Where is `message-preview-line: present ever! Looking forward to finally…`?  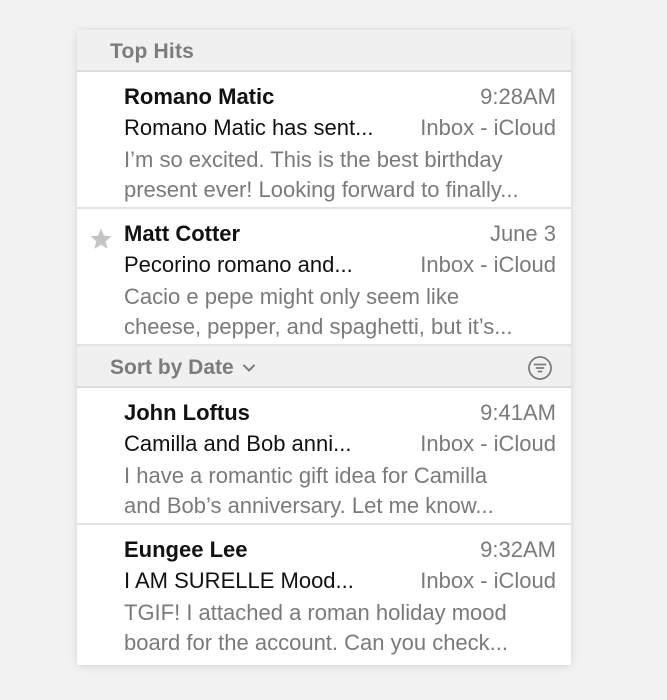 message-preview-line: present ever! Looking forward to finally… is located at coordinates (321, 189).